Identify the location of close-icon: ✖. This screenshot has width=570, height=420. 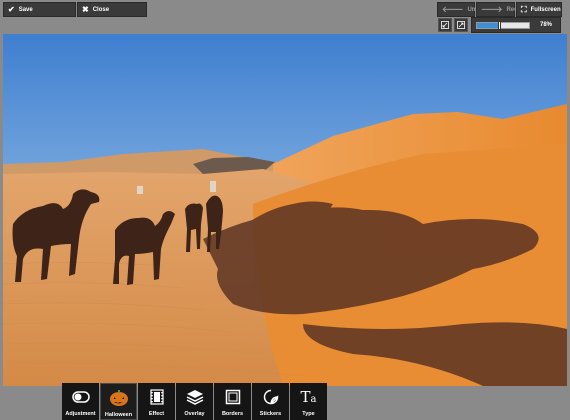
(85, 9).